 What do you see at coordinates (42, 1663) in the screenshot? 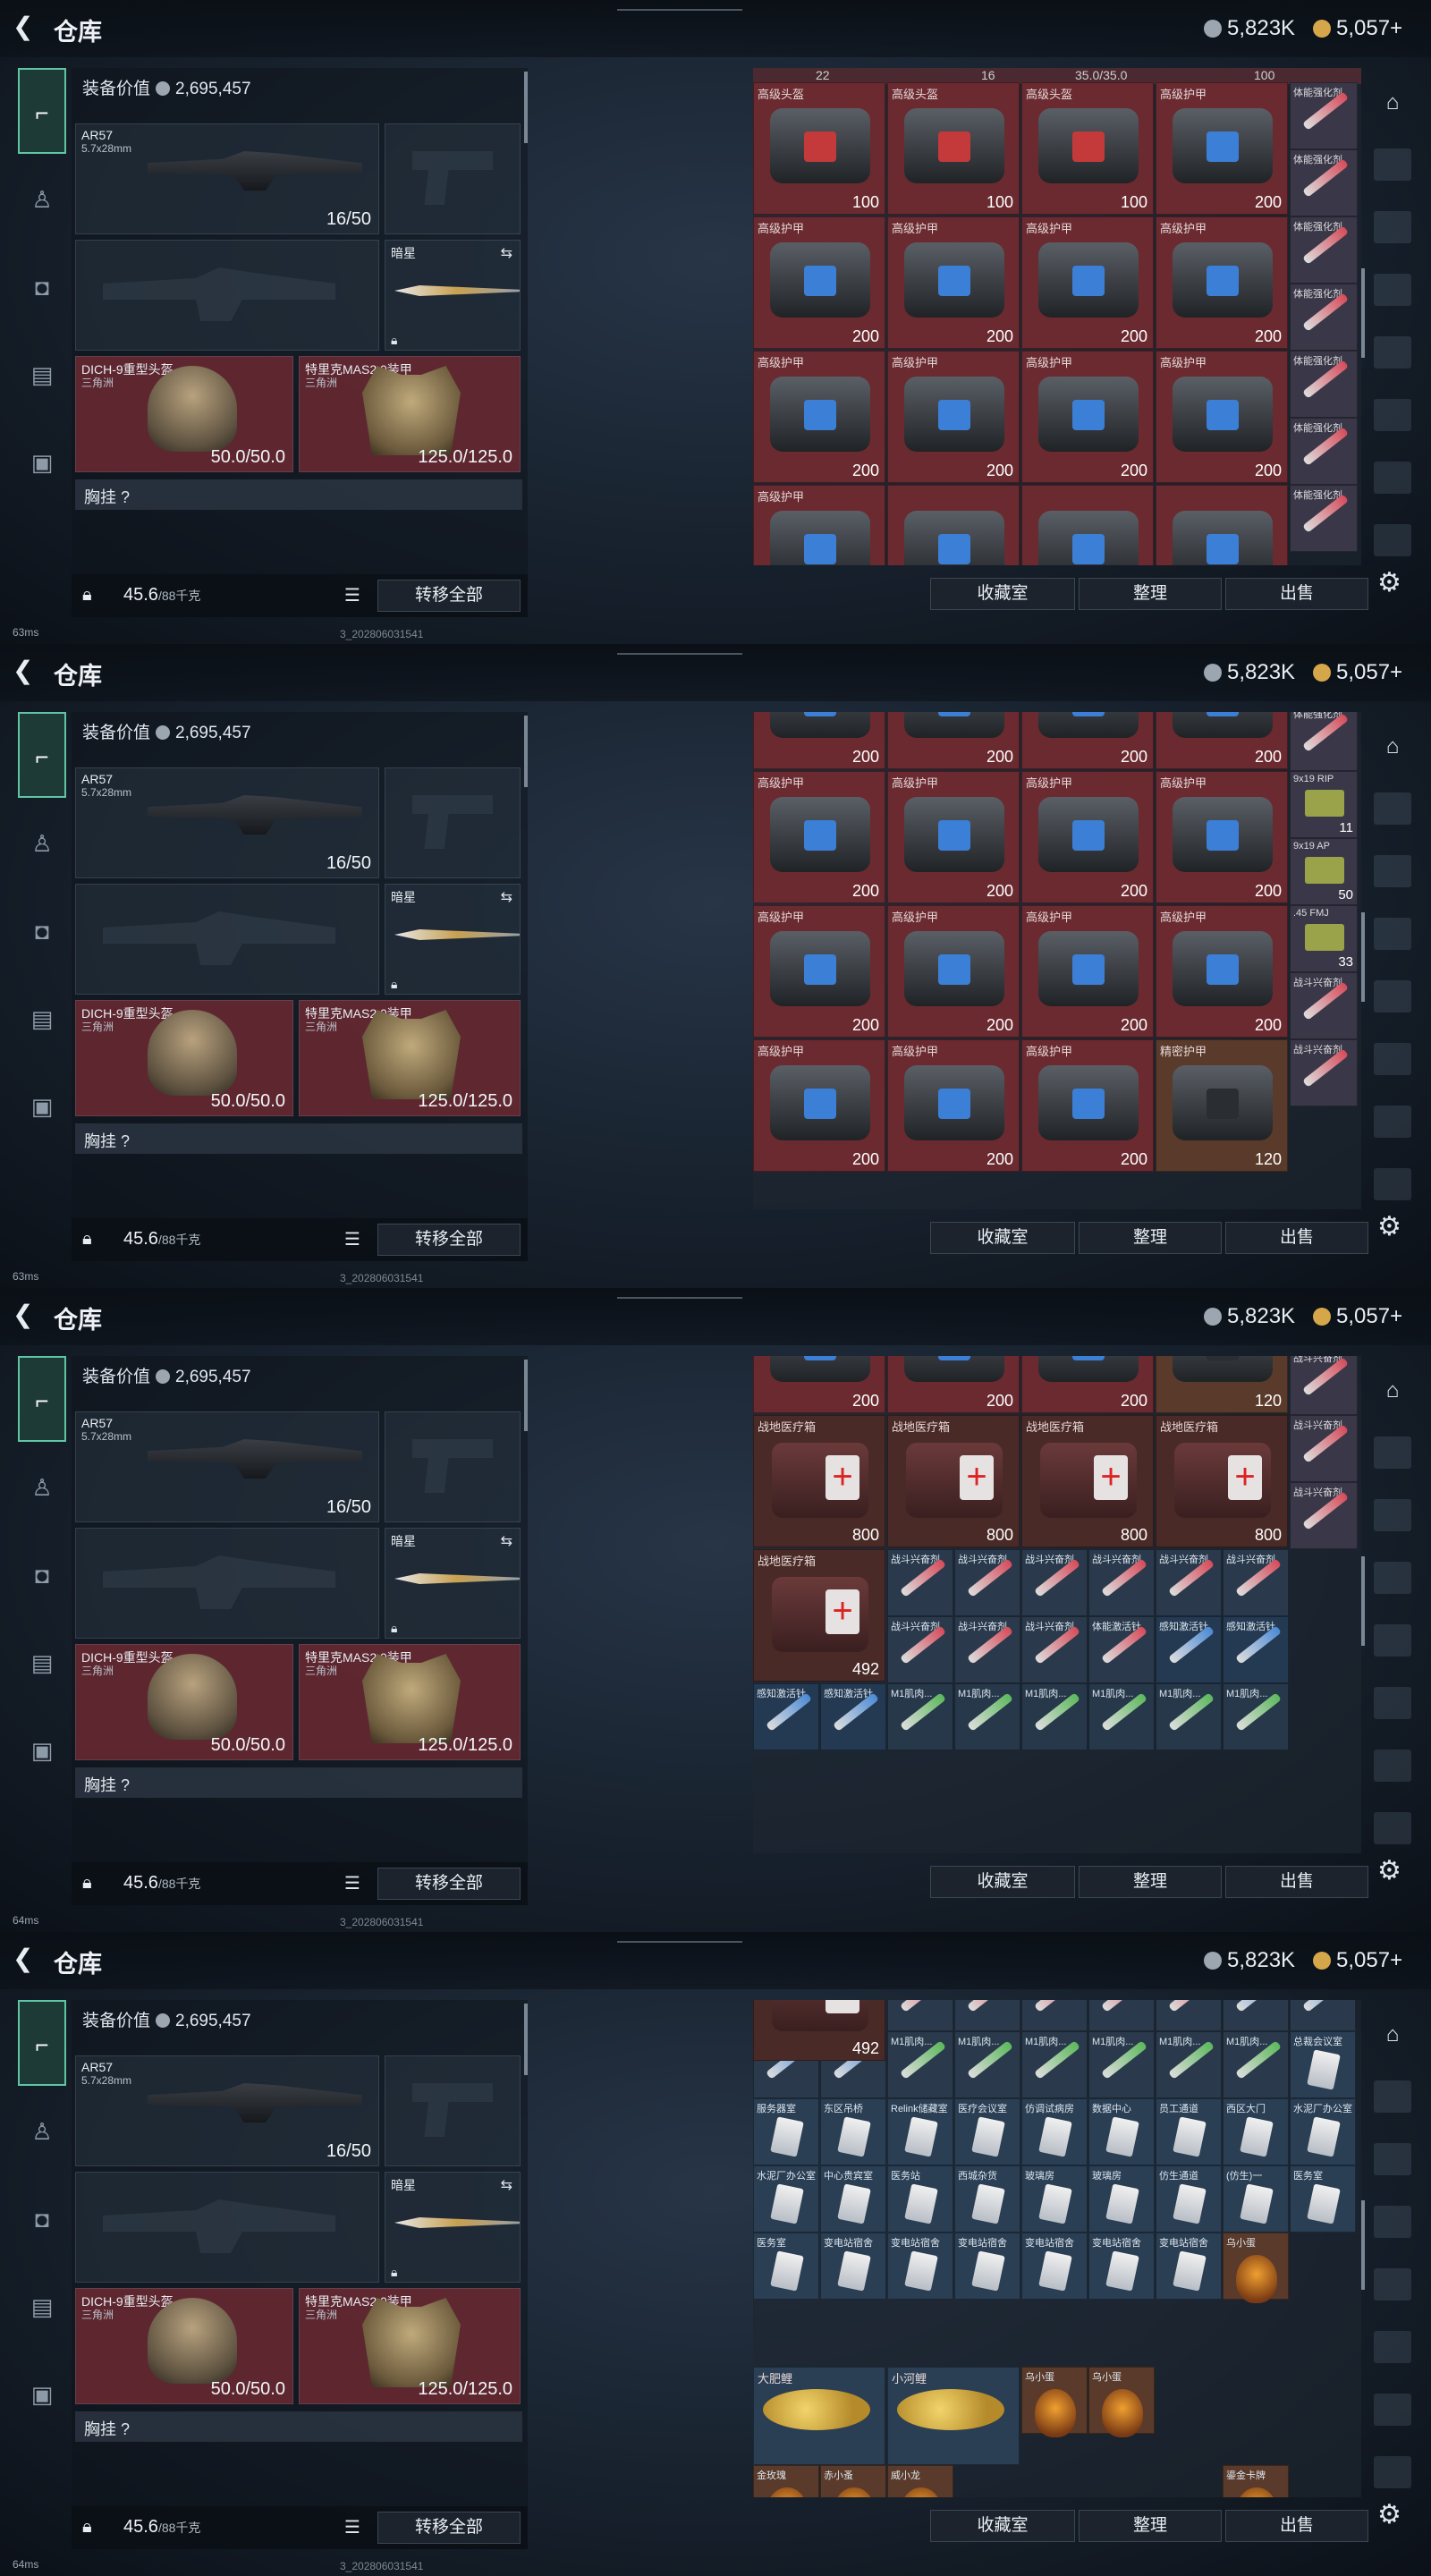
I see `list-tab-icon: ▤` at bounding box center [42, 1663].